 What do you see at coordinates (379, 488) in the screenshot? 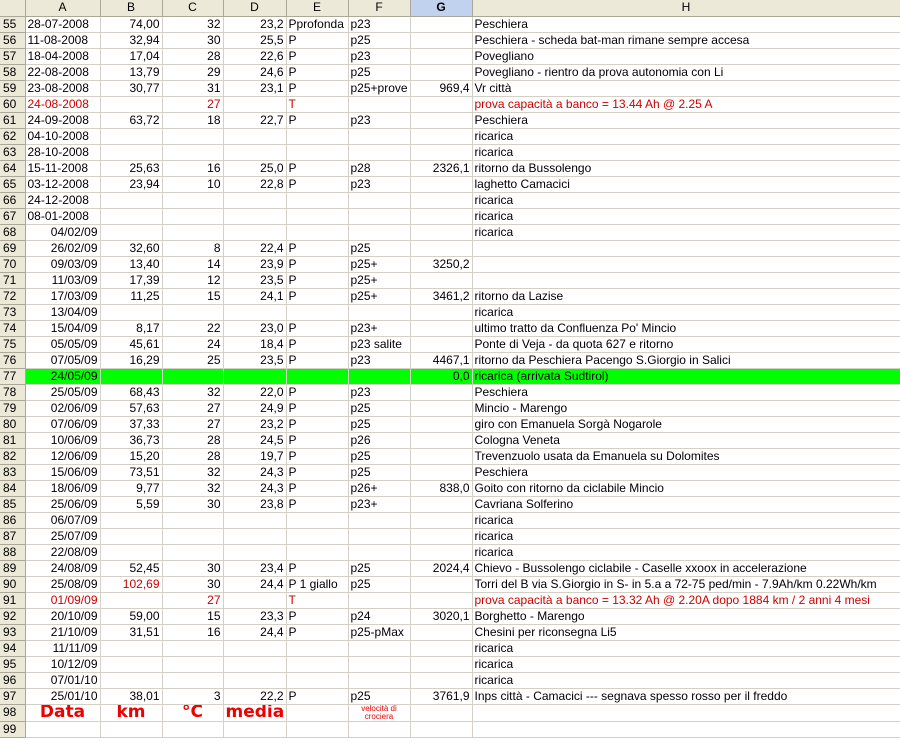
I see `cell-f: p26+` at bounding box center [379, 488].